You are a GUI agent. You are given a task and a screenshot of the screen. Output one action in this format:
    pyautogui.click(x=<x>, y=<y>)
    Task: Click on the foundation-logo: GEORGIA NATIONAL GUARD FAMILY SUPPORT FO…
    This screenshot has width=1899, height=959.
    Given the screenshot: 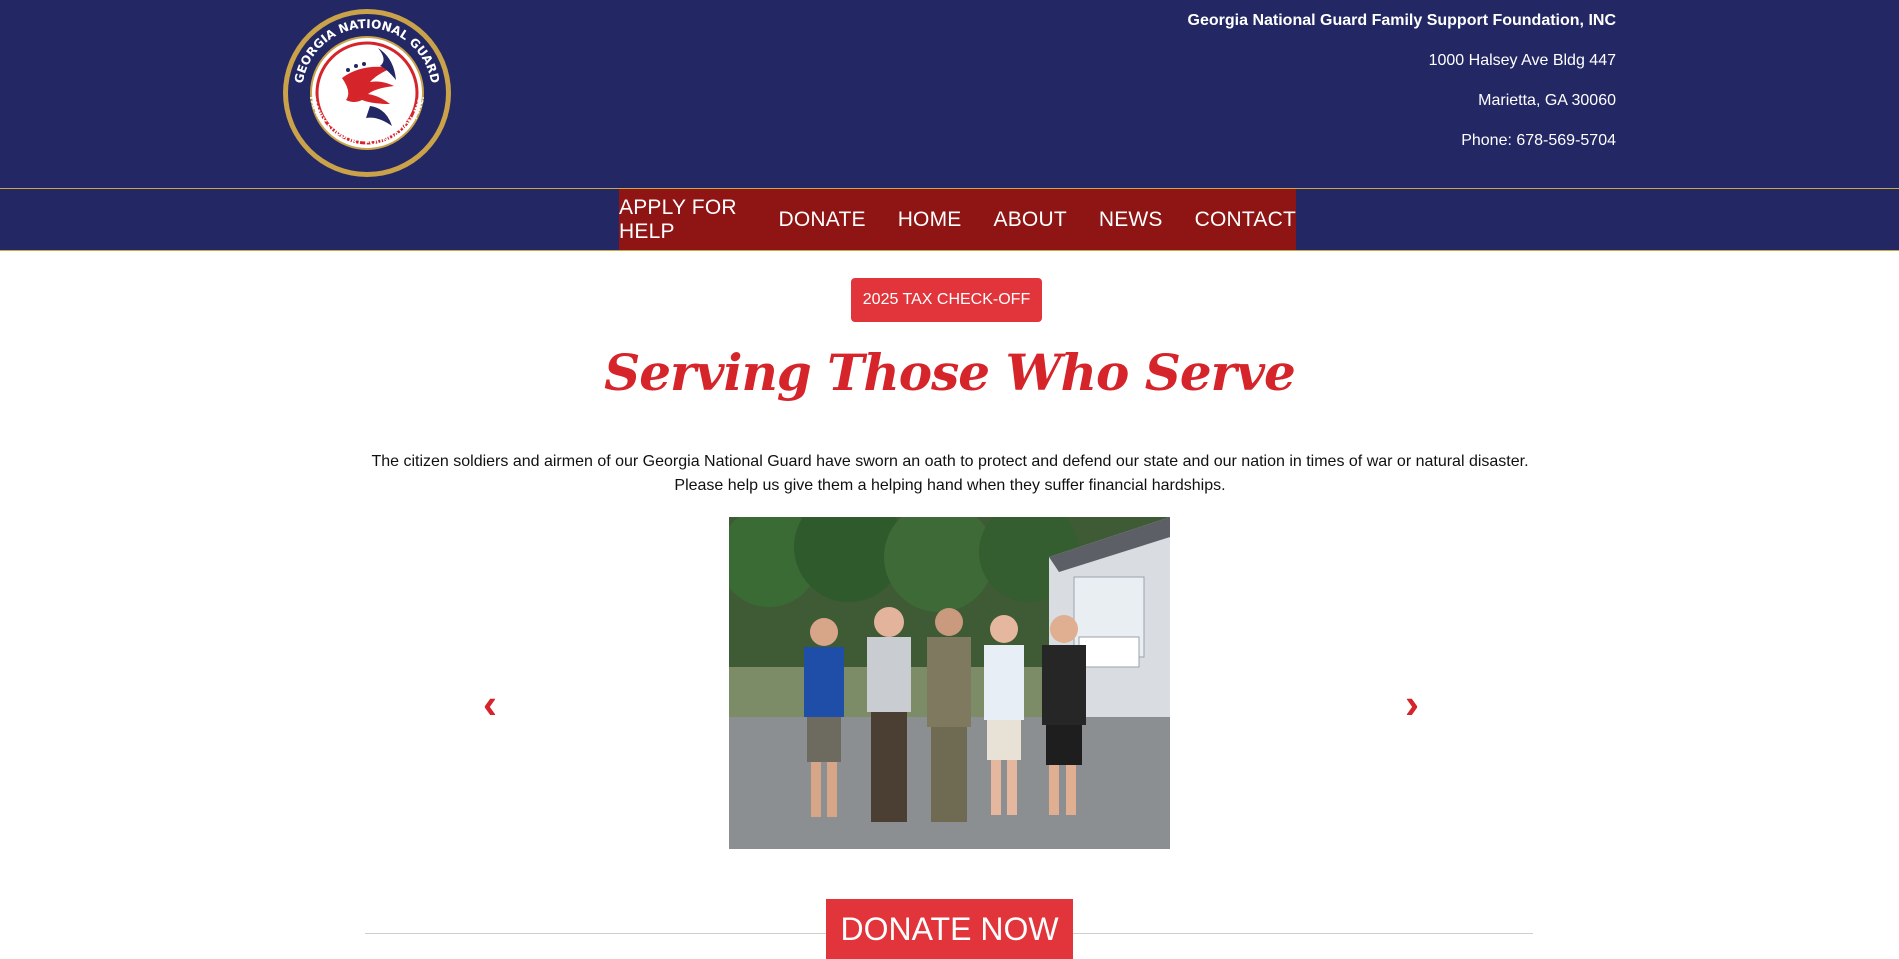 What is the action you would take?
    pyautogui.click(x=367, y=93)
    